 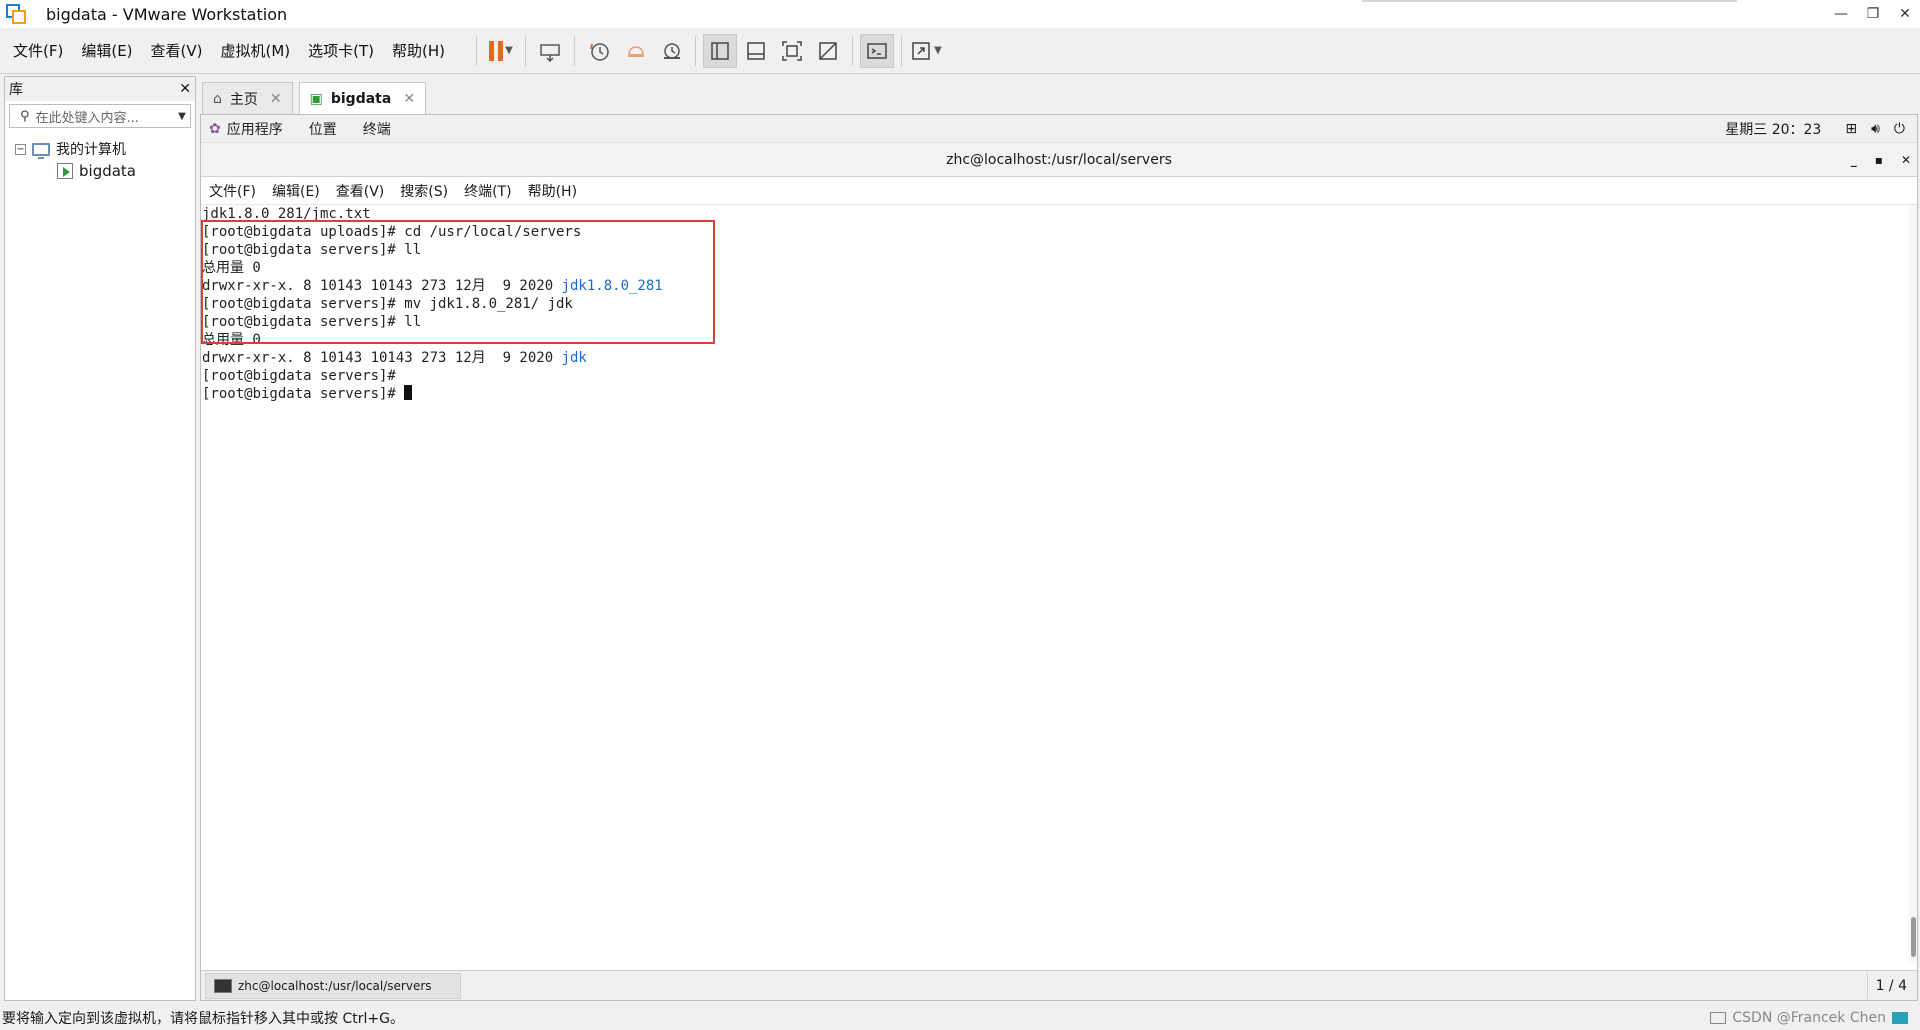 I want to click on highlight-box, so click(x=458, y=282).